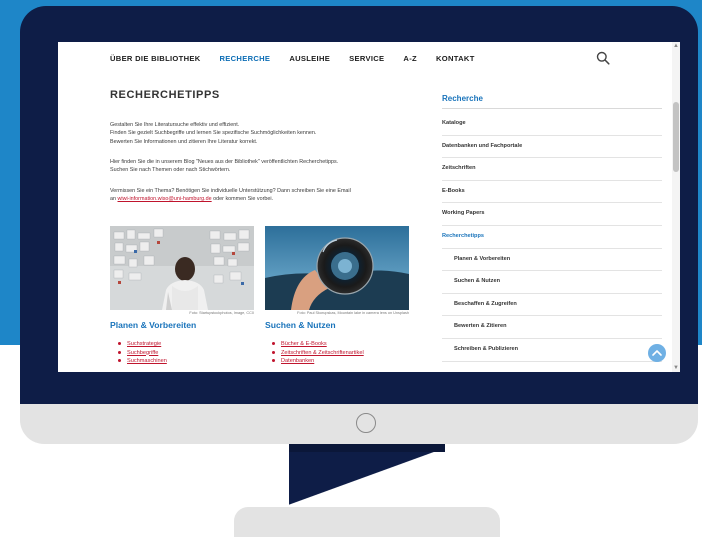 Image resolution: width=702 pixels, height=537 pixels. I want to click on nav-item-service: SERVICE, so click(366, 58).